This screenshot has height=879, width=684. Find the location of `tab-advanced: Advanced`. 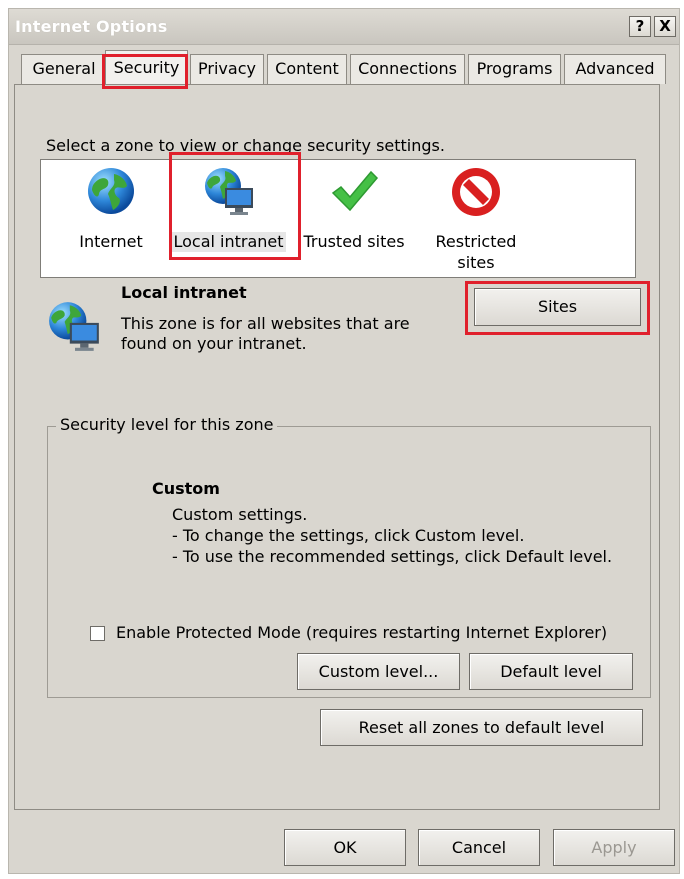

tab-advanced: Advanced is located at coordinates (615, 69).